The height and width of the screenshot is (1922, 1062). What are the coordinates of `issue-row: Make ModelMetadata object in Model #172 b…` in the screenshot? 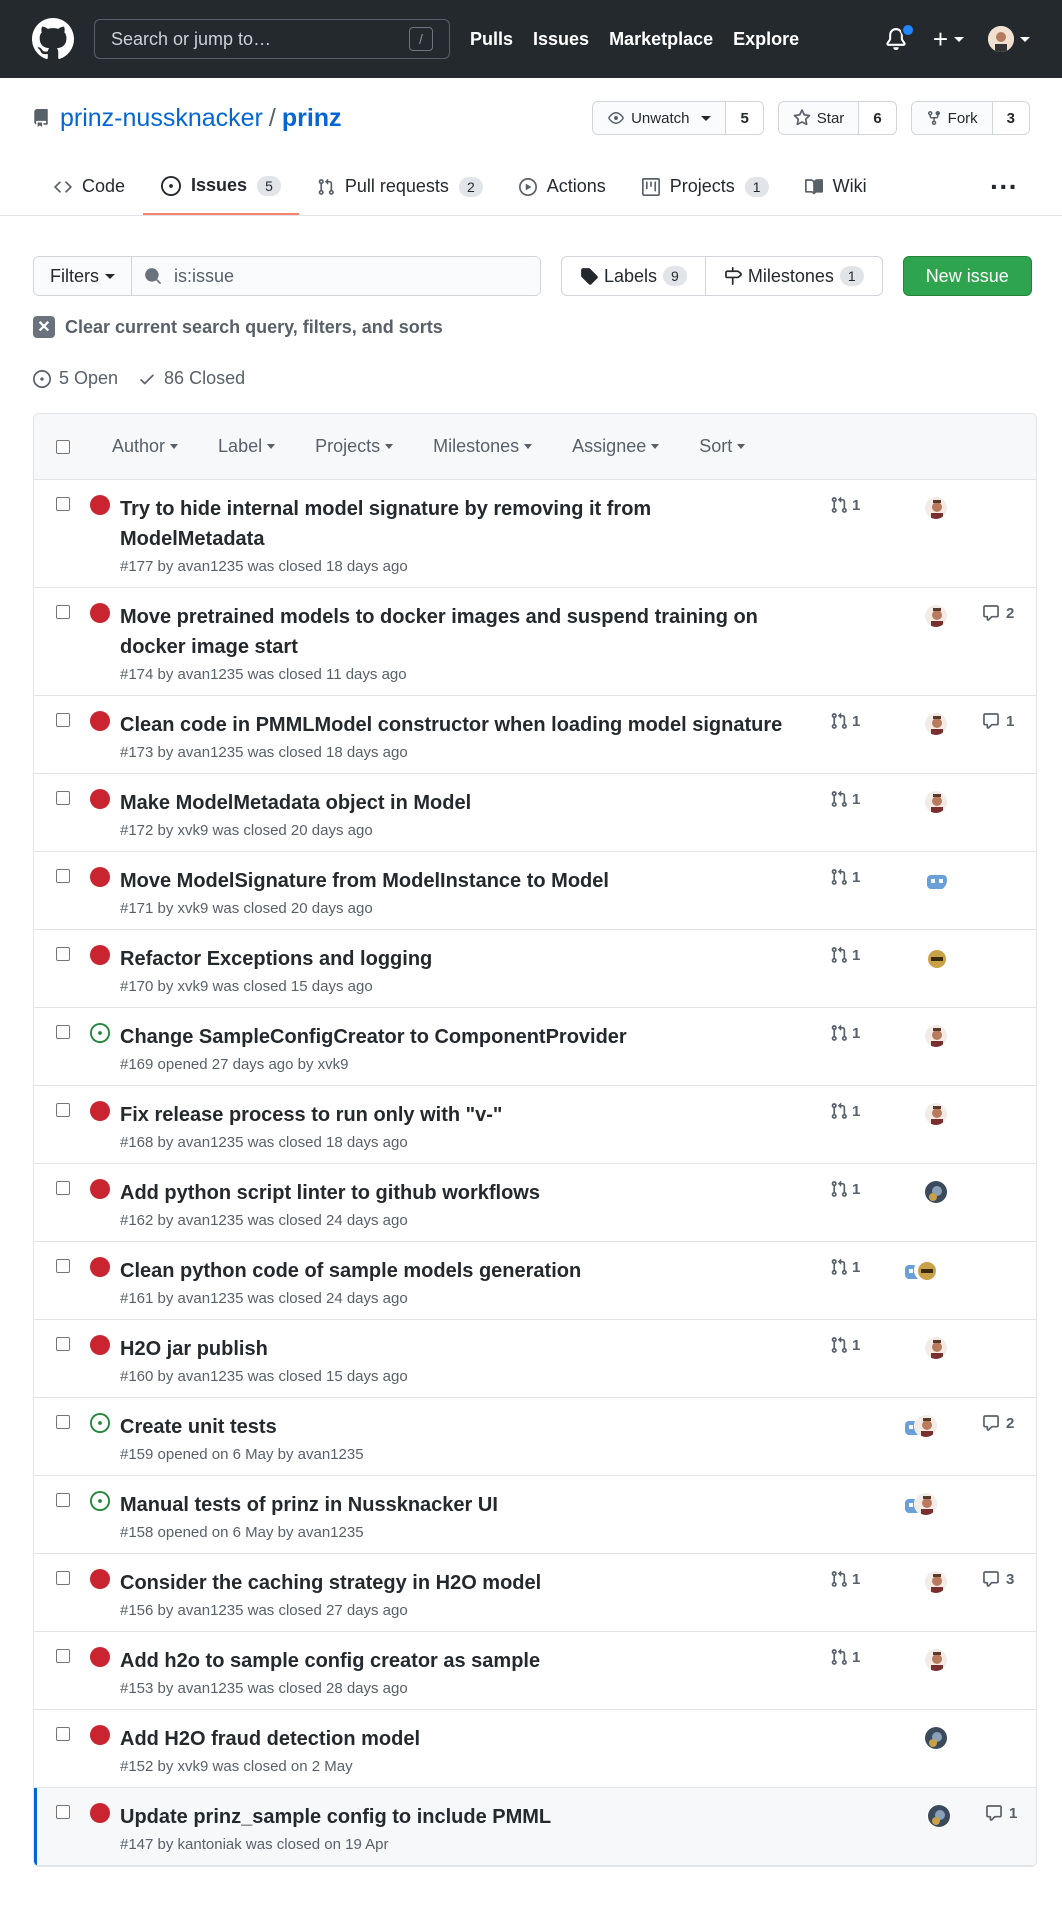 It's located at (535, 813).